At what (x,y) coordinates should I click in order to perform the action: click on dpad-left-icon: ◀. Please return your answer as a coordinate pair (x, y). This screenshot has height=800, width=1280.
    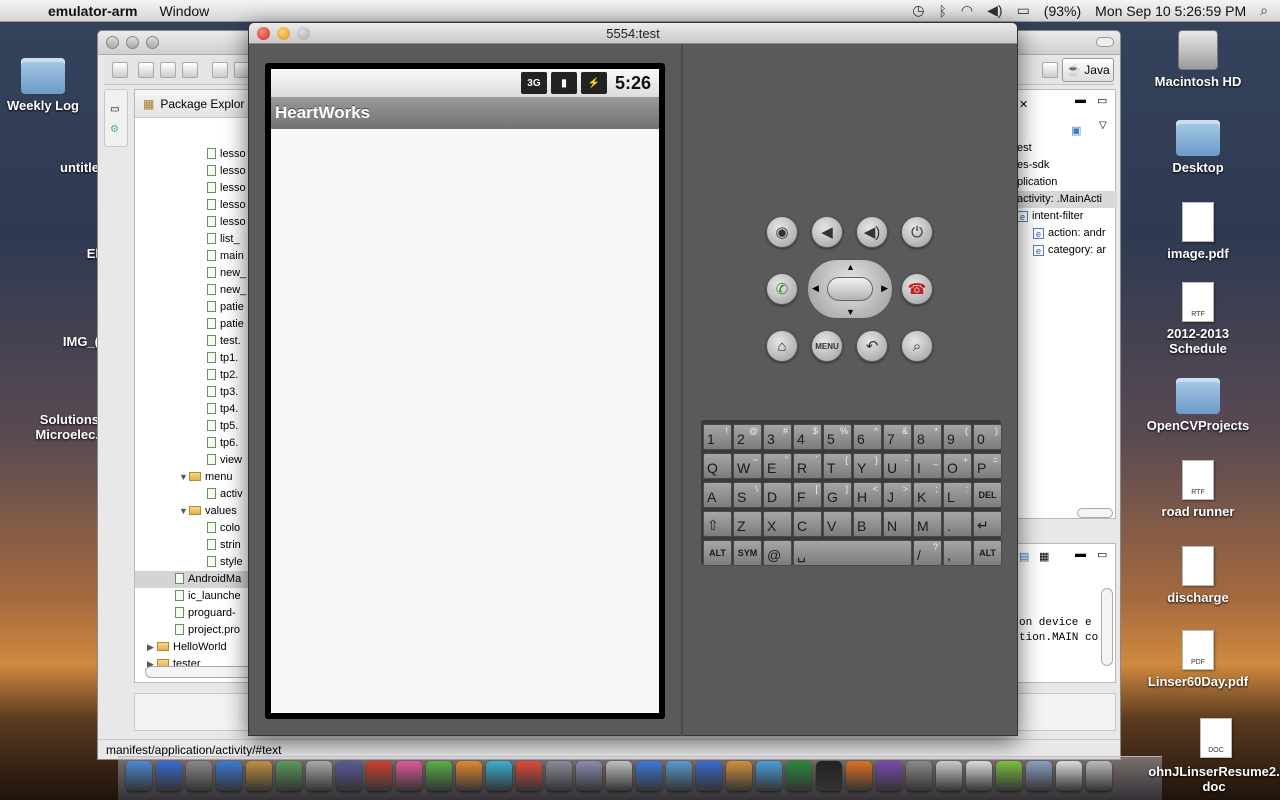
    Looking at the image, I should click on (815, 288).